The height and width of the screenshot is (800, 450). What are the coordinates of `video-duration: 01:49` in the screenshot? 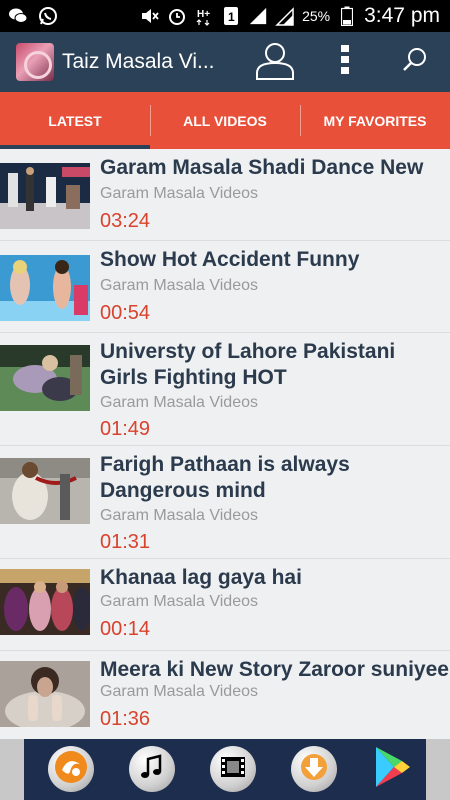 It's located at (125, 429).